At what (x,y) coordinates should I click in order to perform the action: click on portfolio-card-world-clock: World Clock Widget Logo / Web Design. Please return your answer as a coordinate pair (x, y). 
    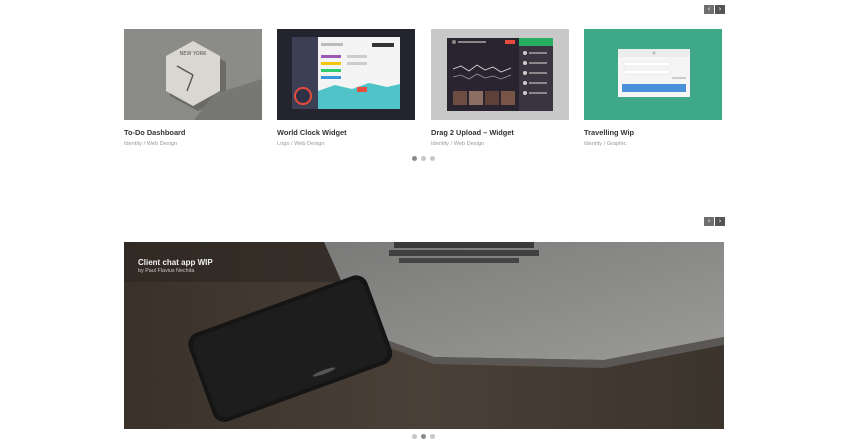
    Looking at the image, I should click on (346, 88).